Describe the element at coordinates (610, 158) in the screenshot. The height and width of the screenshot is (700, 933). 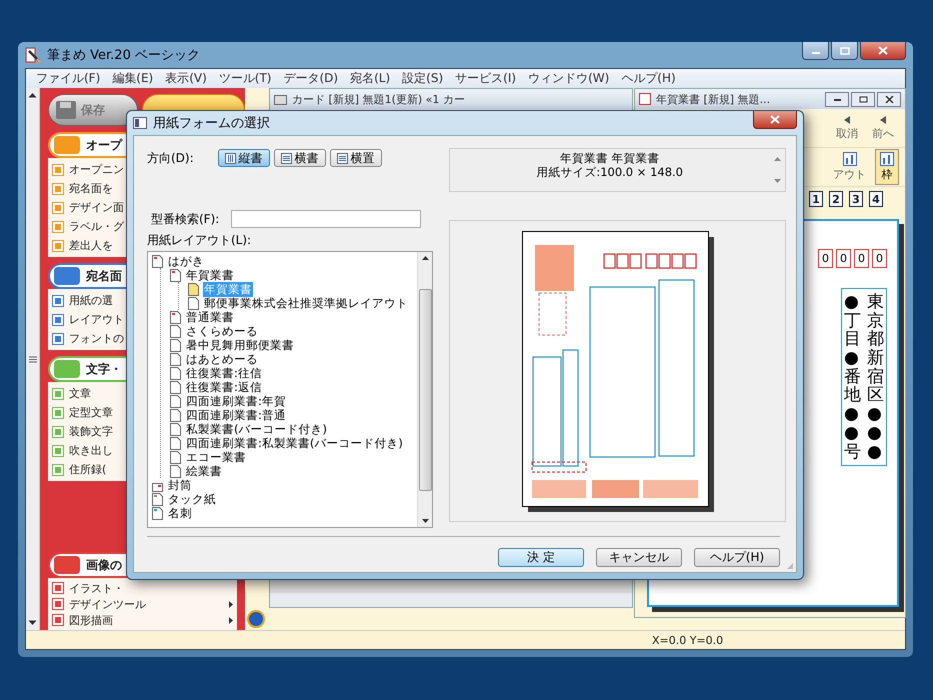
I see `paper-info-text: 年賀業書 年賀業書` at that location.